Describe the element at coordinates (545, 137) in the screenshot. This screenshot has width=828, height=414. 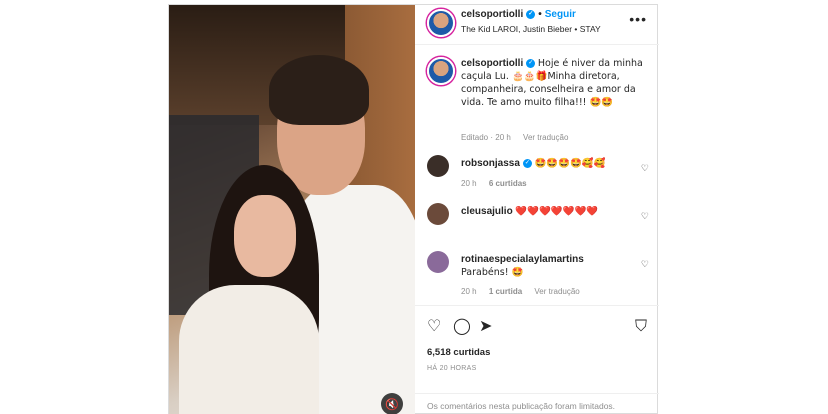
I see `caption-translate-link: Ver tradução` at that location.